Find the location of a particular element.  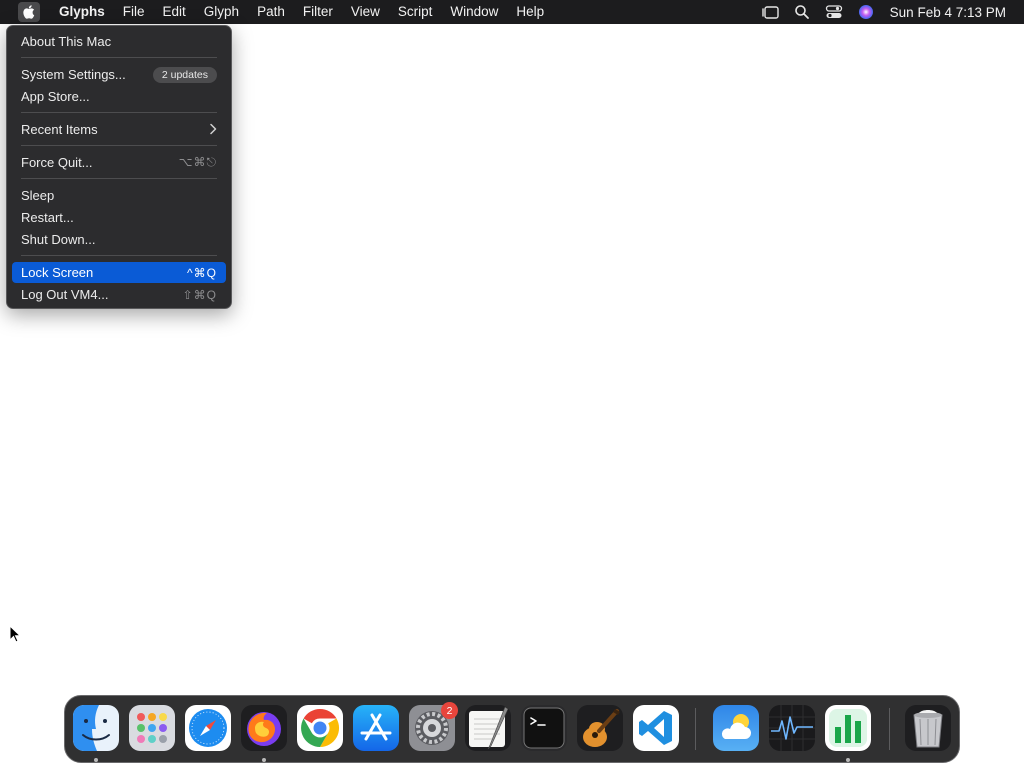

apple-menu-icon is located at coordinates (29, 12).